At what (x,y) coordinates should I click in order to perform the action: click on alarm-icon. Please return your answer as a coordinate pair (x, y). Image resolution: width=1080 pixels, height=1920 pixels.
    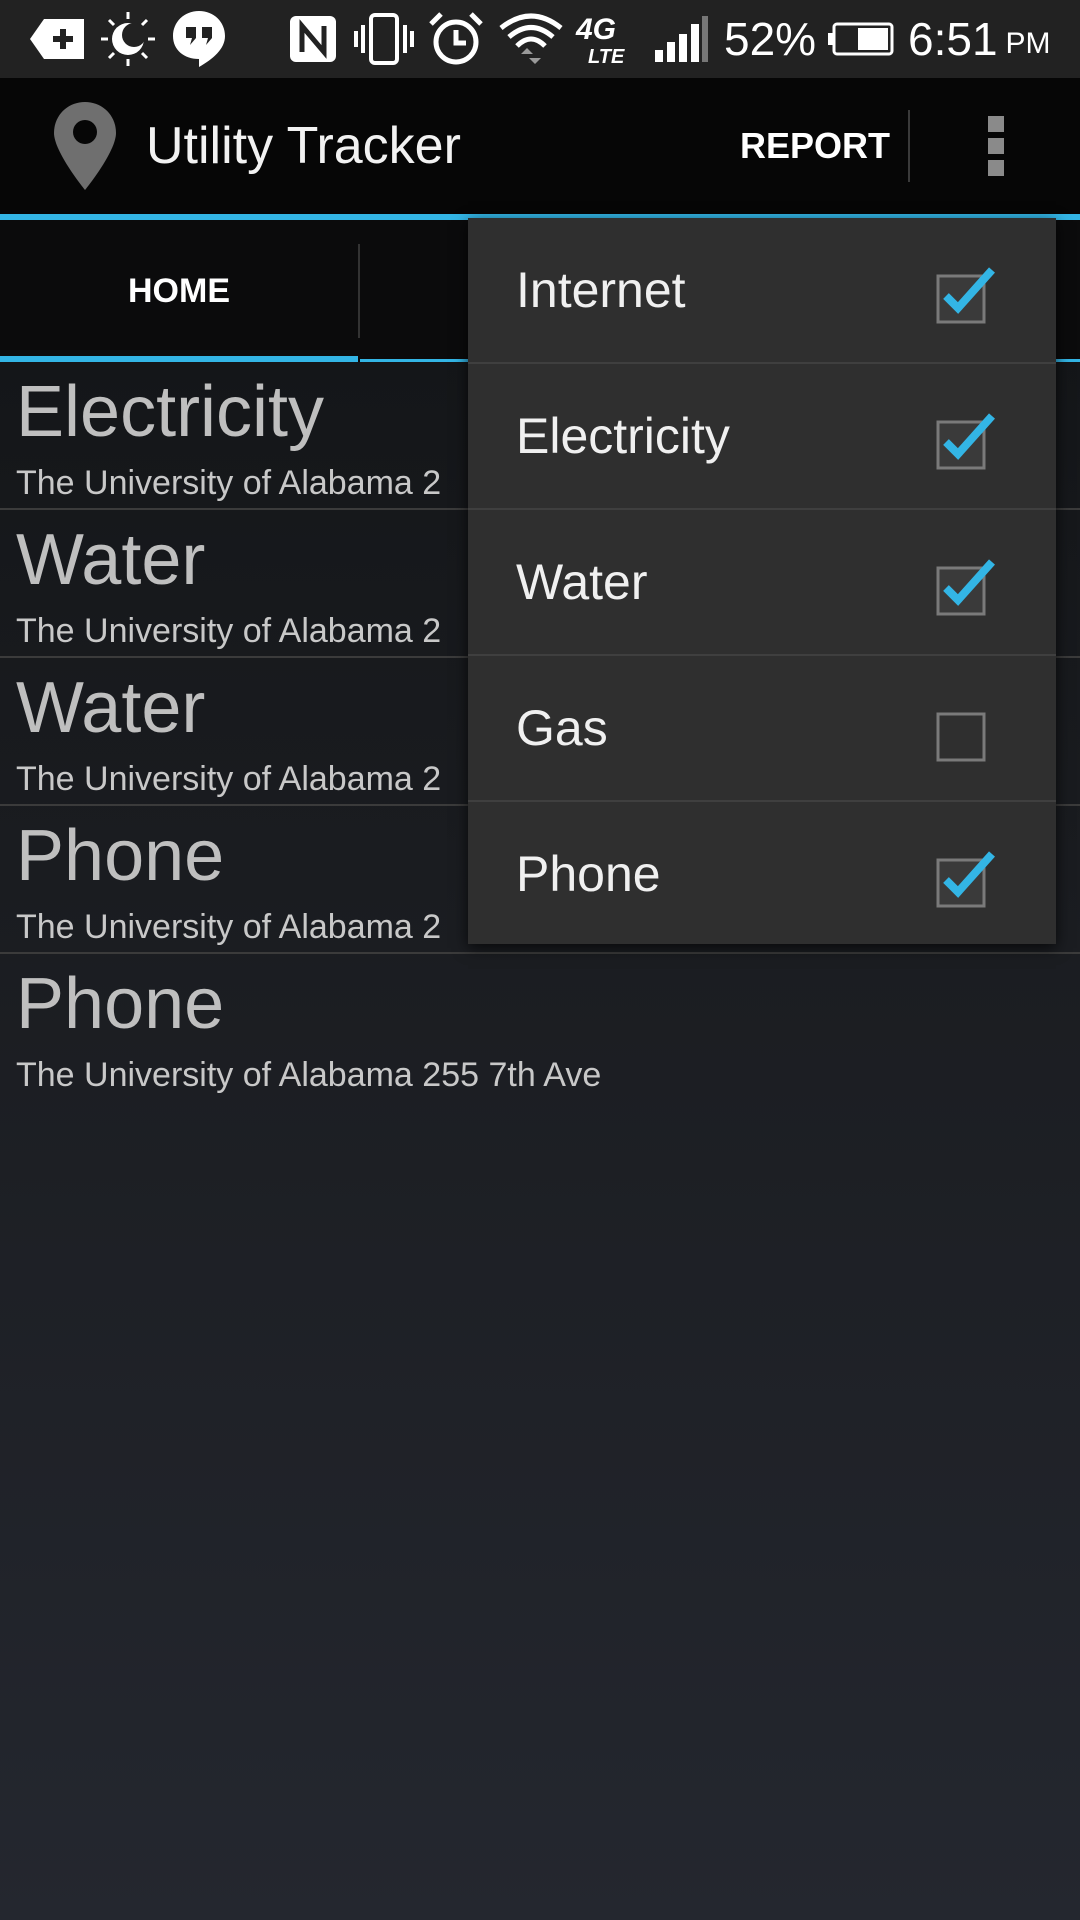
    Looking at the image, I should click on (456, 39).